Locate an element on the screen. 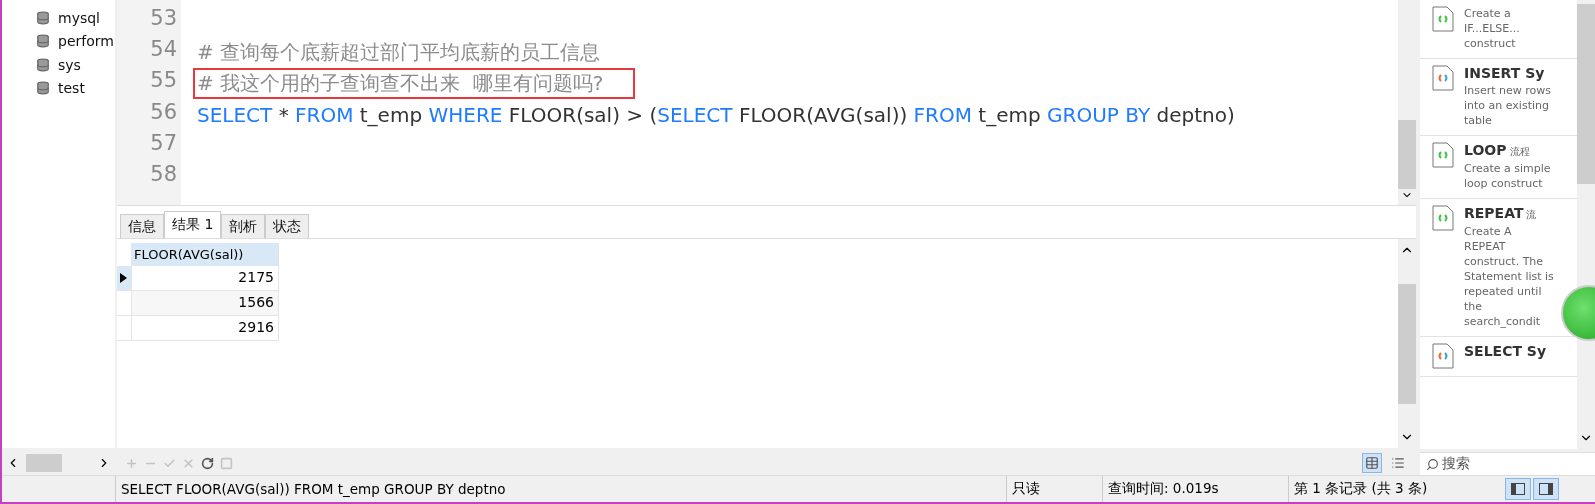 The width and height of the screenshot is (1595, 504). snippet-title: INSERT Sy is located at coordinates (1505, 73).